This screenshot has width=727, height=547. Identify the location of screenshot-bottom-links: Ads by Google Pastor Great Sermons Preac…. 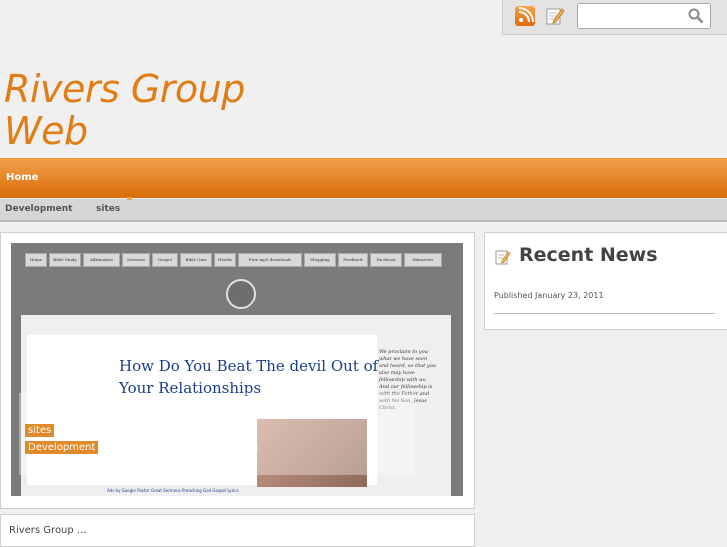
(173, 490).